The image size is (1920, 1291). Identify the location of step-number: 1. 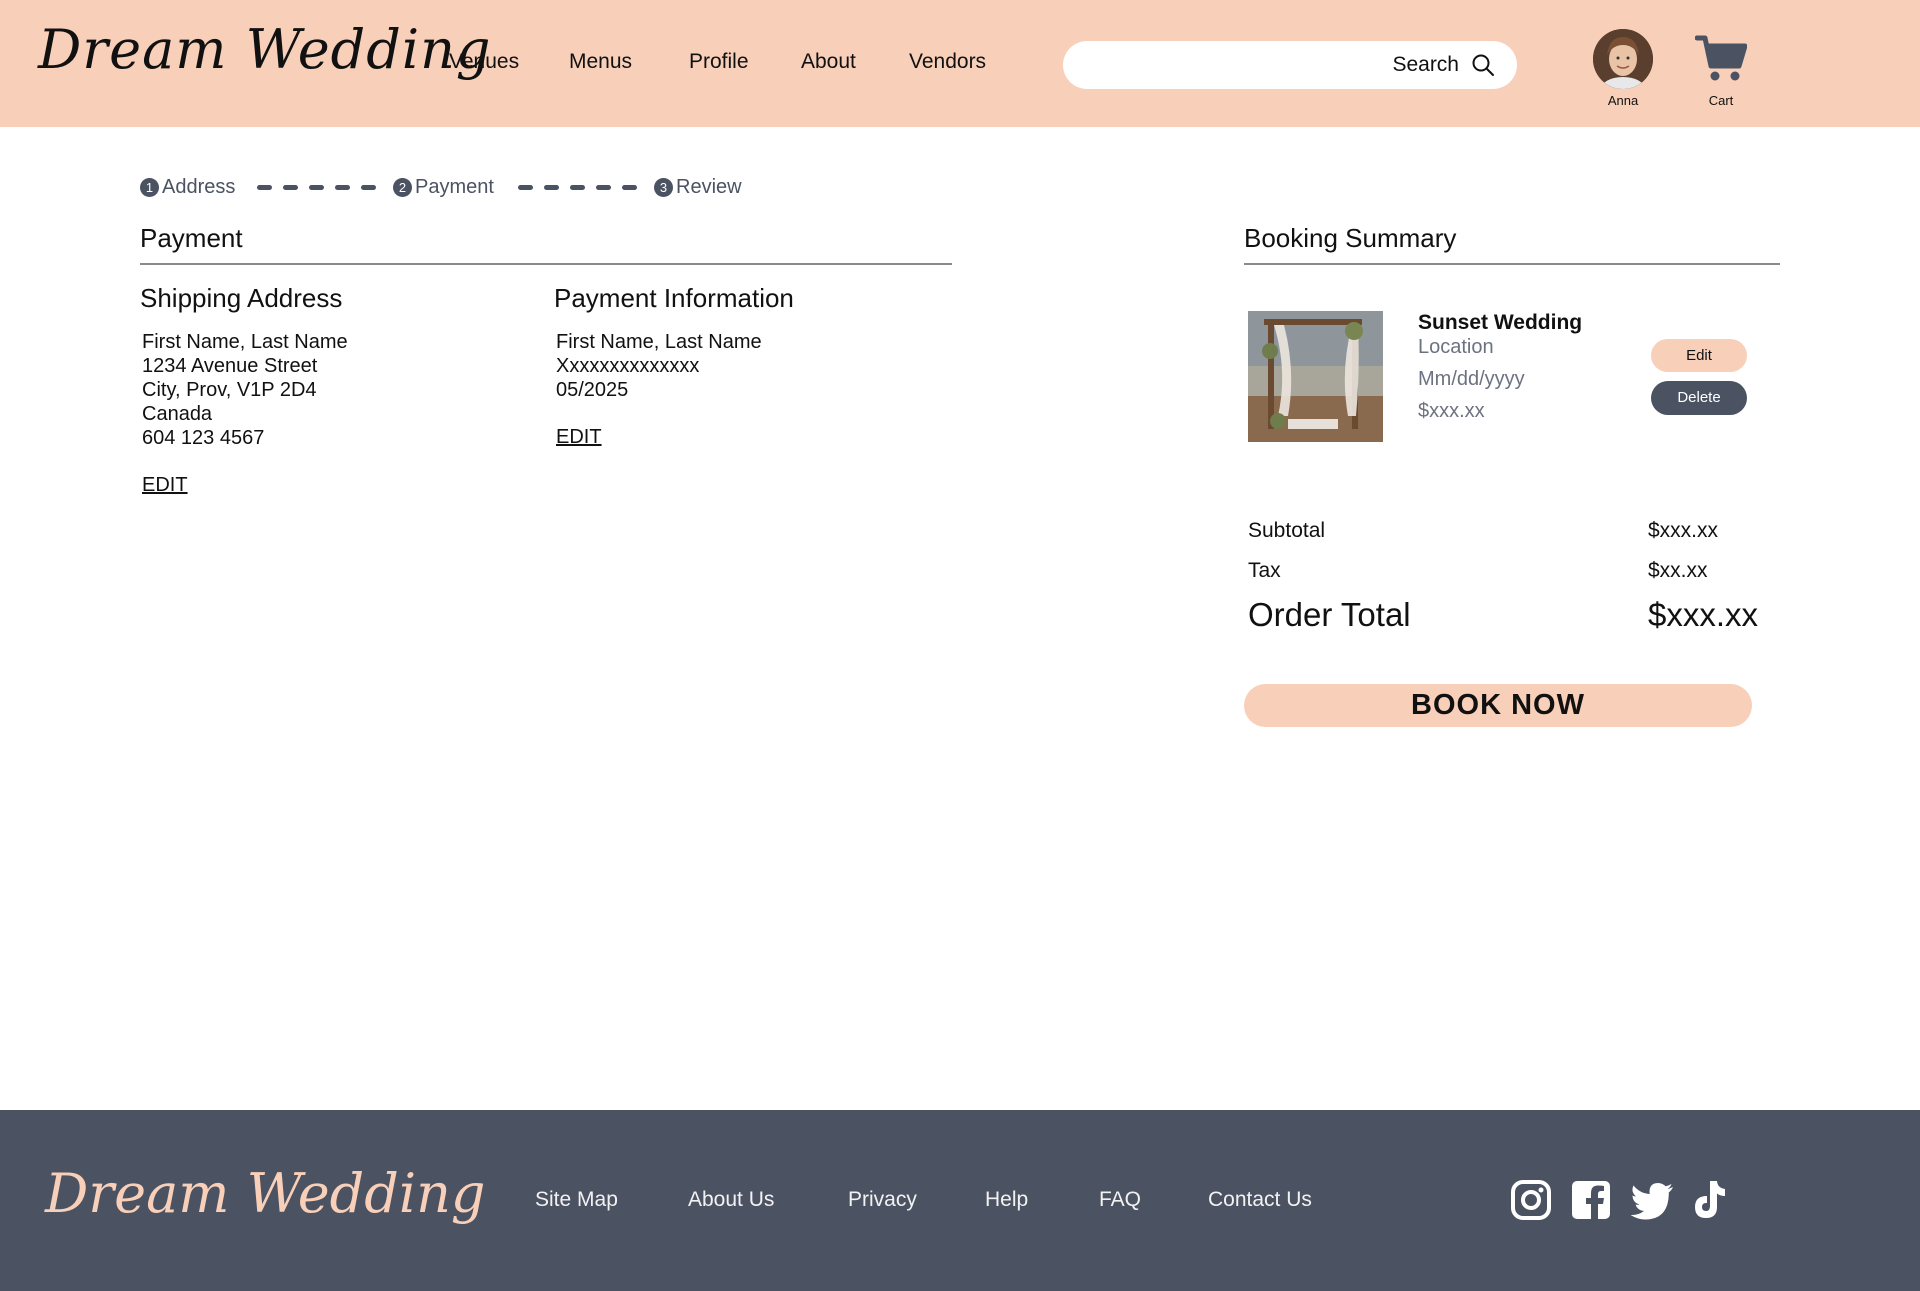
(149, 187).